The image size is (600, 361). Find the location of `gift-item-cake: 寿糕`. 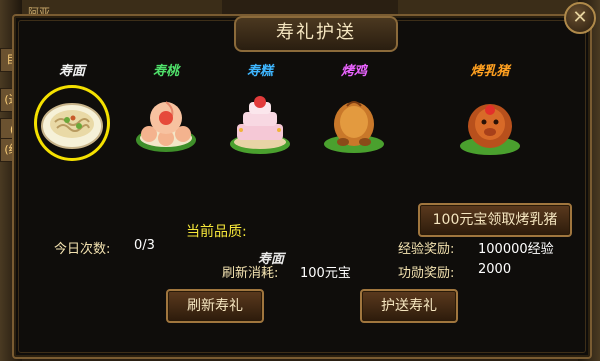

gift-item-cake: 寿糕 is located at coordinates (260, 110).